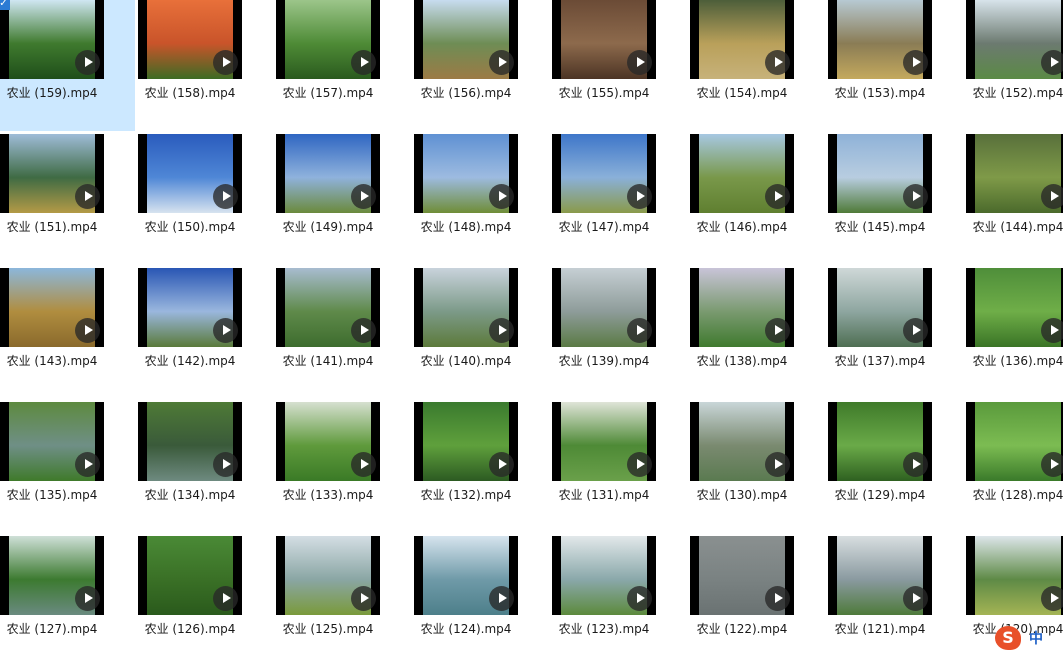 The width and height of the screenshot is (1063, 667). I want to click on file-name: 农业 (153).mp4, so click(880, 93).